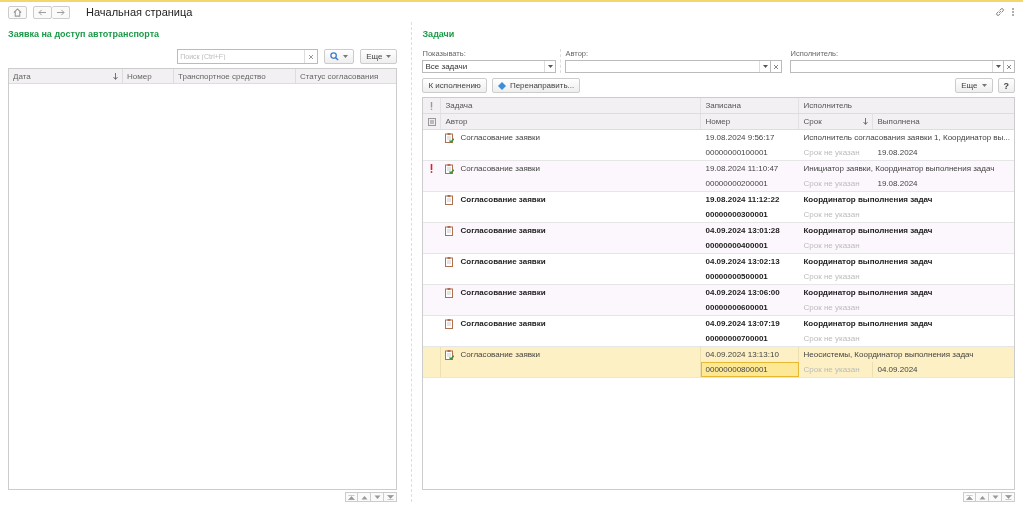  I want to click on table-cell-text: 04.09.2024 13:02:13, so click(742, 262).